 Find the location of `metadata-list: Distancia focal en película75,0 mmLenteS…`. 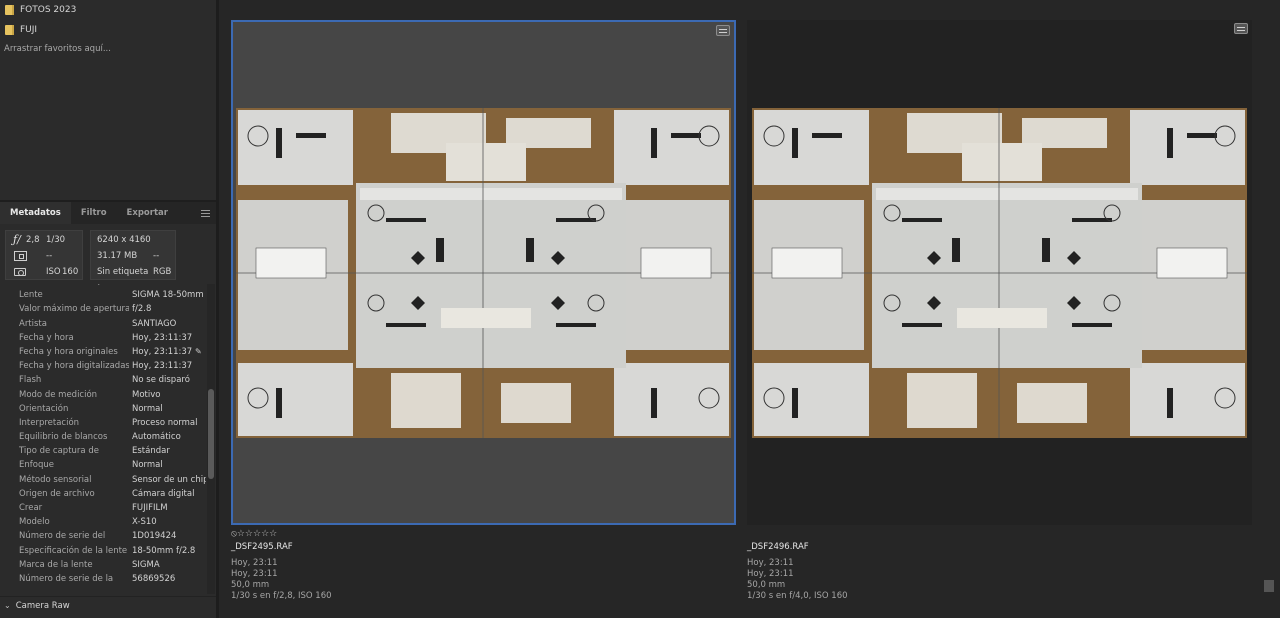

metadata-list: Distancia focal en película75,0 mmLenteS… is located at coordinates (103, 439).